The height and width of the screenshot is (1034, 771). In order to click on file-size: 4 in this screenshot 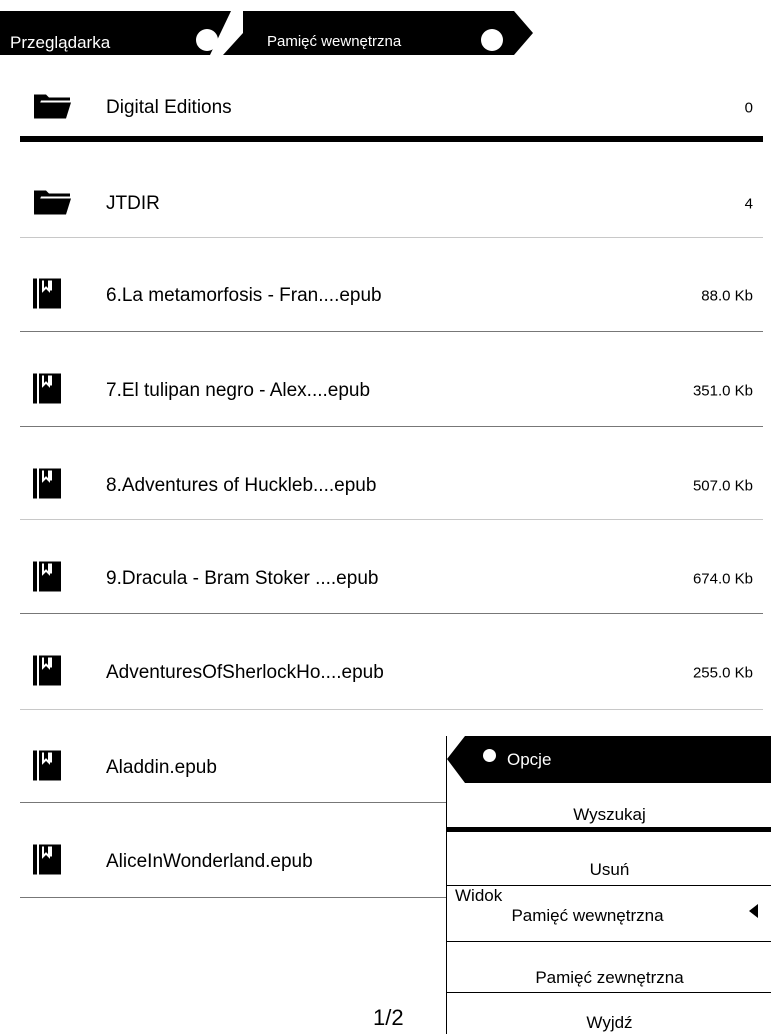, I will do `click(748, 204)`.